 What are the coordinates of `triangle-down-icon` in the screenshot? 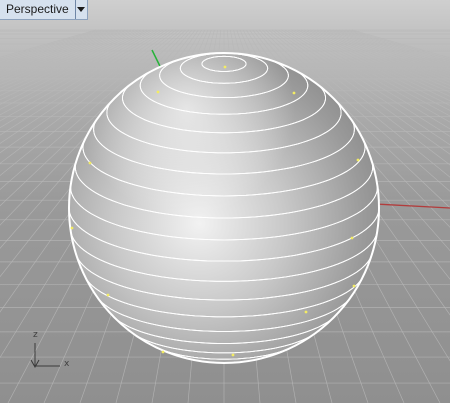 It's located at (81, 9).